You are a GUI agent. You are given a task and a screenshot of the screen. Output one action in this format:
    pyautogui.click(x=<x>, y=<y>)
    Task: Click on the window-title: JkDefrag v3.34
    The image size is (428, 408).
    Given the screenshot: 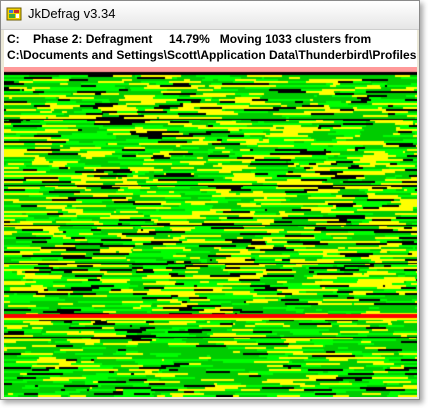 What is the action you would take?
    pyautogui.click(x=72, y=13)
    